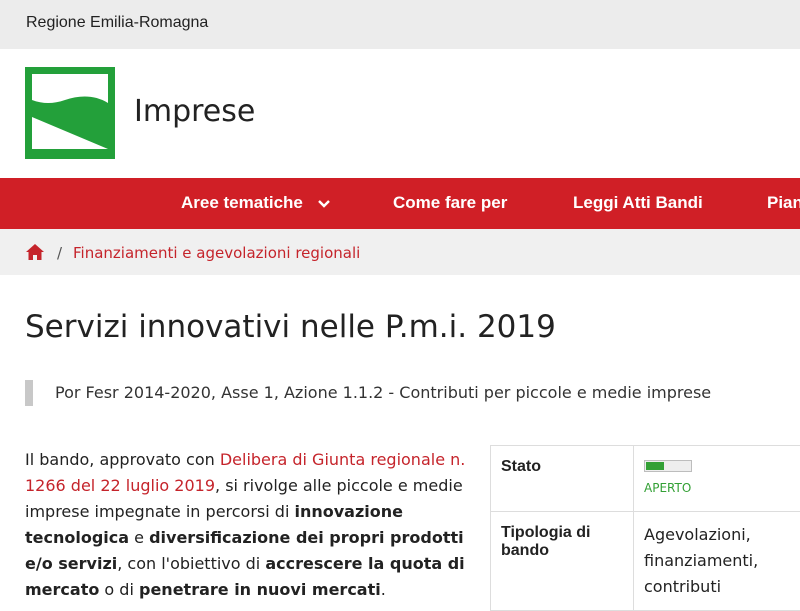 The width and height of the screenshot is (800, 611). Describe the element at coordinates (717, 561) in the screenshot. I see `tipologia-value: Agevolazioni, finanziamenti, contributi` at that location.